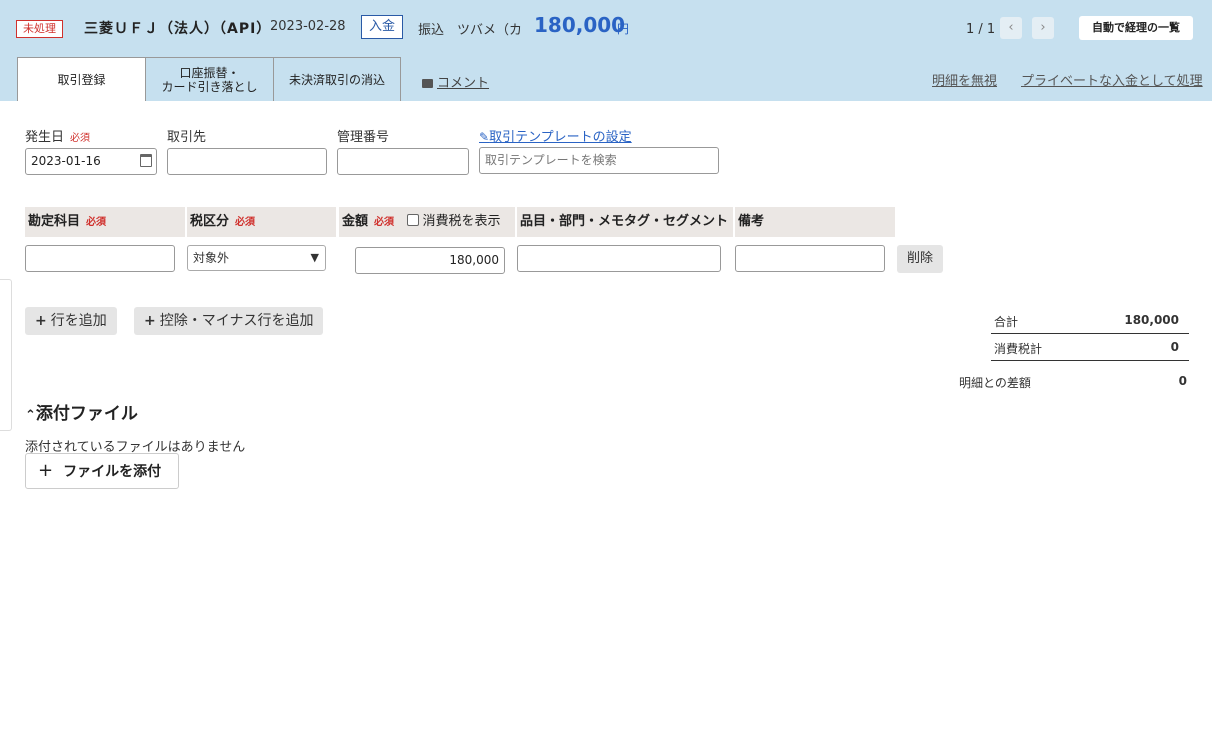 The height and width of the screenshot is (738, 1212). What do you see at coordinates (209, 79) in the screenshot?
I see `tab-transfer: 口座振替・ カード引き落とし` at bounding box center [209, 79].